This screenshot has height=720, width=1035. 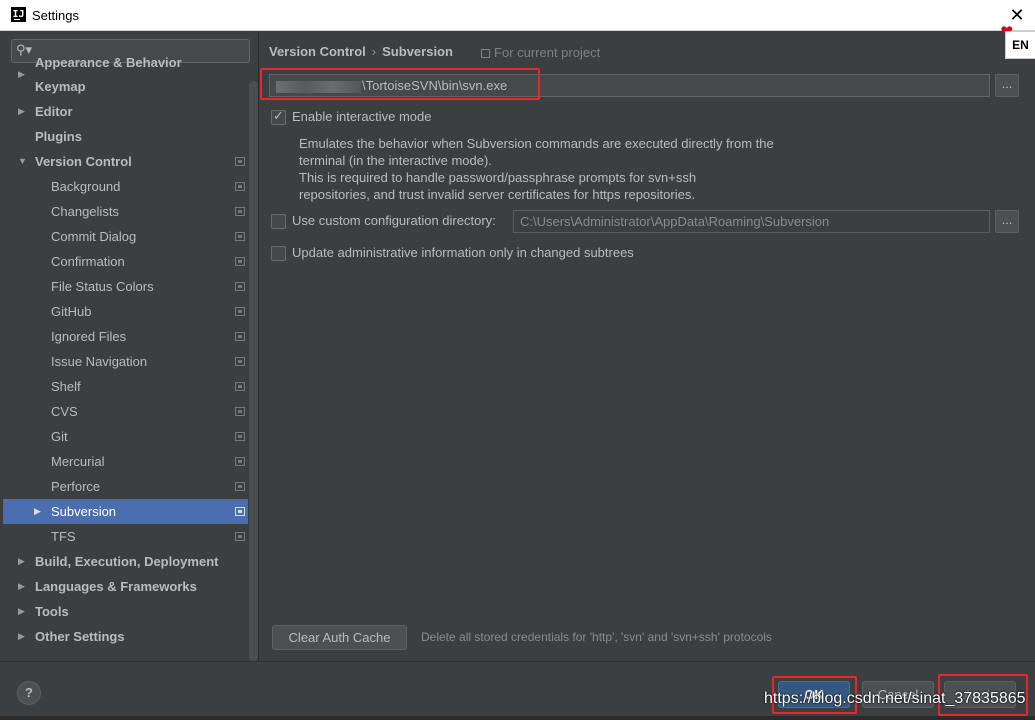 I want to click on expanded-arrow-icon: ▼, so click(x=22, y=161).